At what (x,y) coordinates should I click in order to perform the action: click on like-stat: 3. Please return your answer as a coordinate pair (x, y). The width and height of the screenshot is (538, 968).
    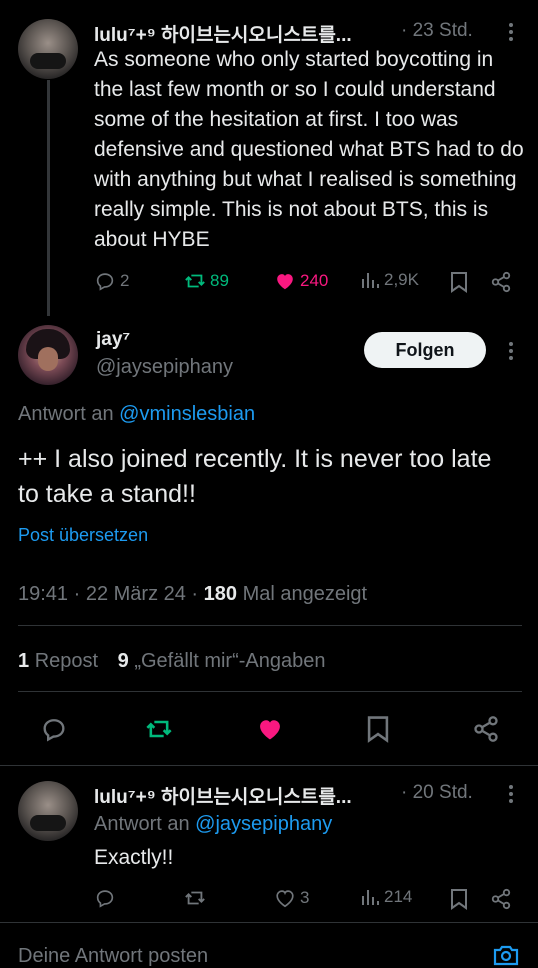
    Looking at the image, I should click on (291, 898).